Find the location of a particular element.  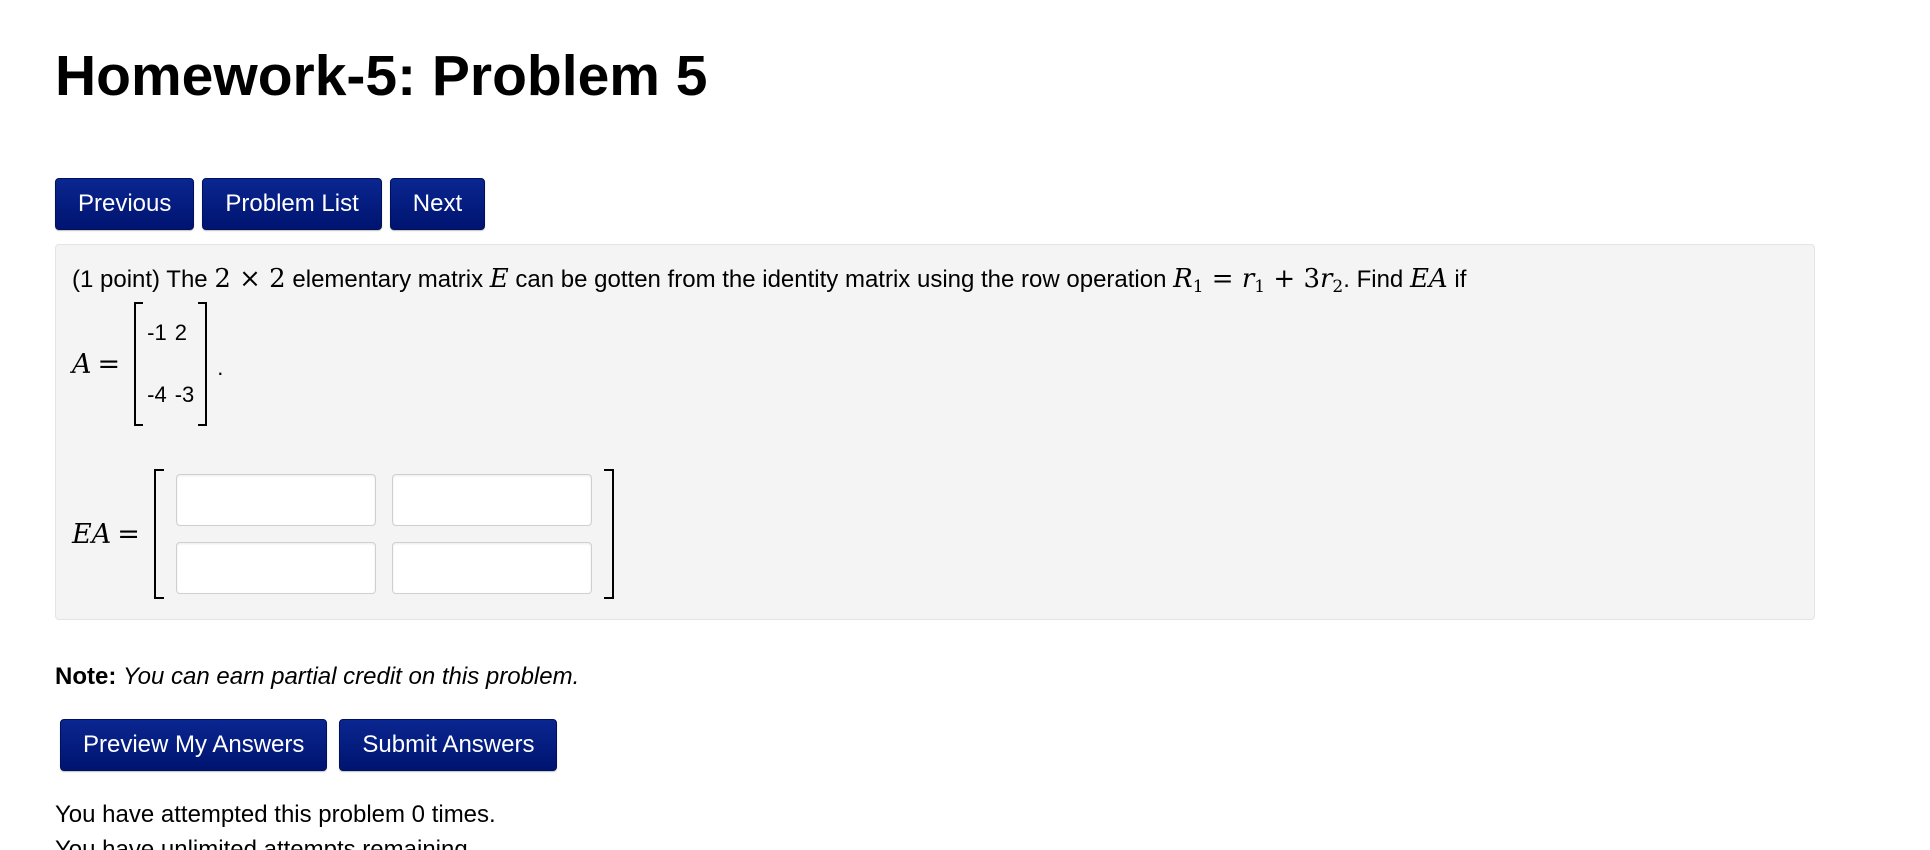

row-op-r2: r is located at coordinates (1326, 279).